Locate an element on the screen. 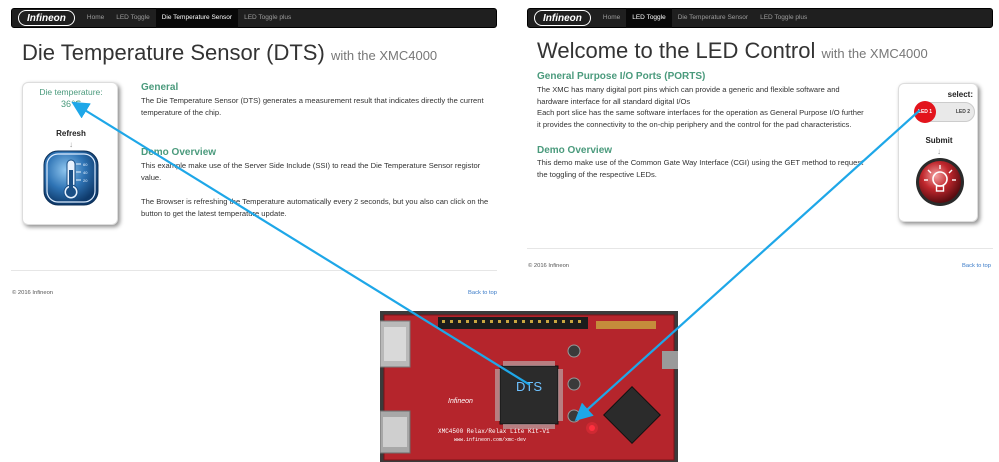 The height and width of the screenshot is (462, 999). dts-label: DTS is located at coordinates (529, 386).